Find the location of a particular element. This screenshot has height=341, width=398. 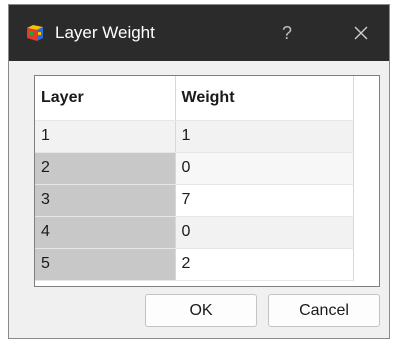

ok-button: OK is located at coordinates (201, 310).